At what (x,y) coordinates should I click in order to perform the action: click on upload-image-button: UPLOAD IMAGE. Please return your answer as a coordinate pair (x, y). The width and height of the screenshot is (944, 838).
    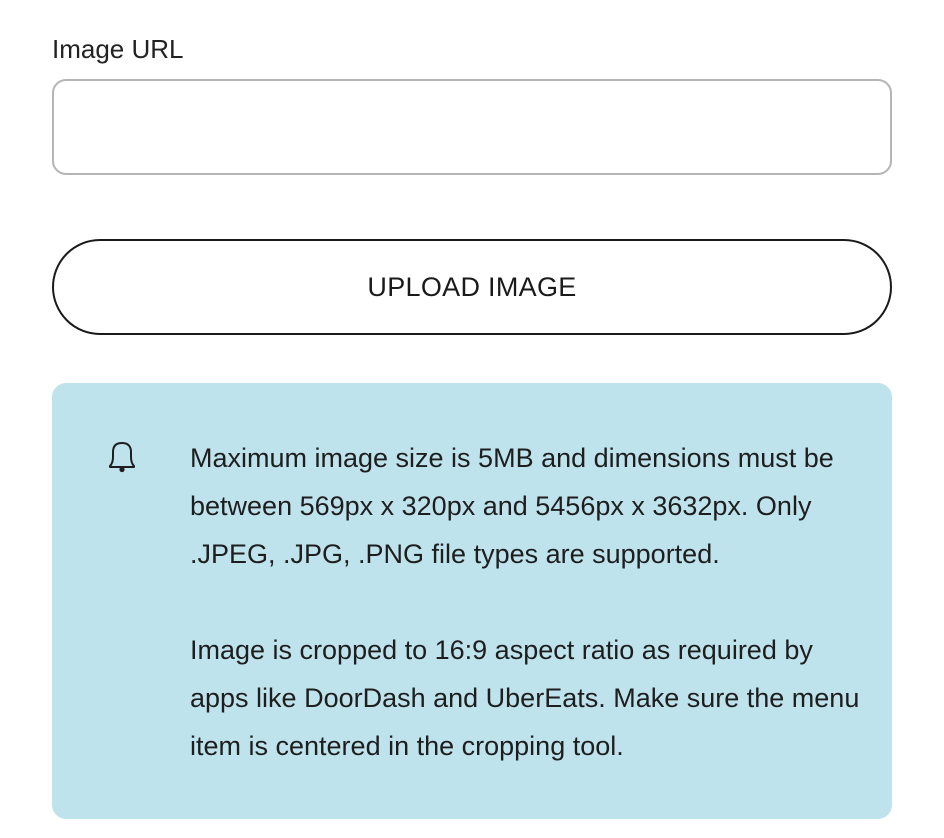
    Looking at the image, I should click on (472, 287).